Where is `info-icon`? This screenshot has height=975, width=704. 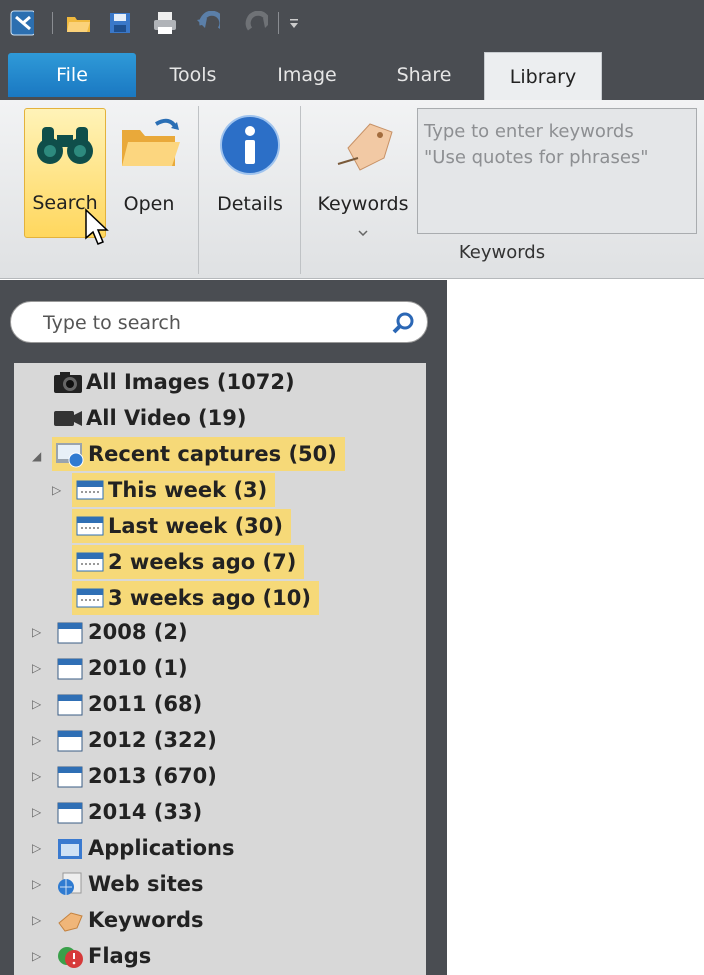
info-icon is located at coordinates (250, 147).